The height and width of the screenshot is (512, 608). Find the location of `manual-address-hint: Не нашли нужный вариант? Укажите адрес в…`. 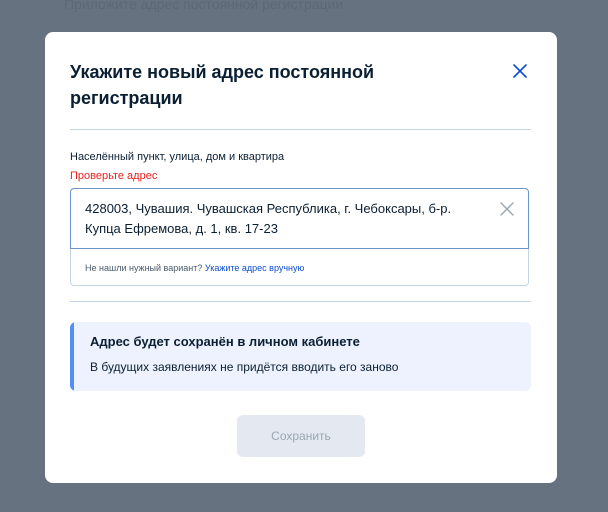

manual-address-hint: Не нашли нужный вариант? Укажите адрес в… is located at coordinates (194, 268).